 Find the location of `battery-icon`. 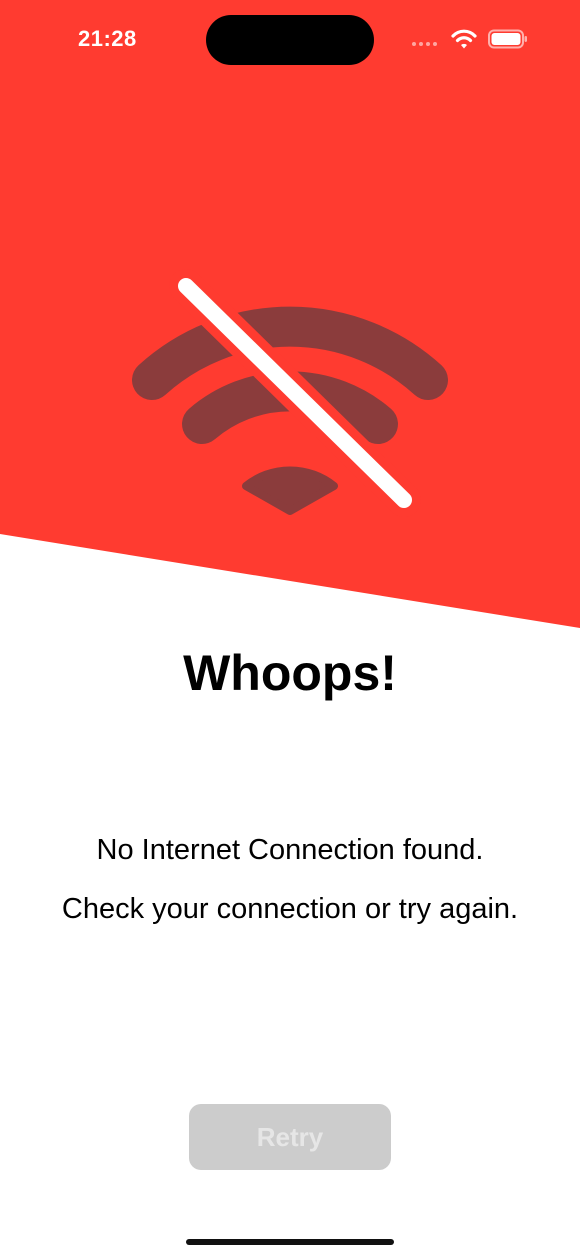

battery-icon is located at coordinates (507, 39).